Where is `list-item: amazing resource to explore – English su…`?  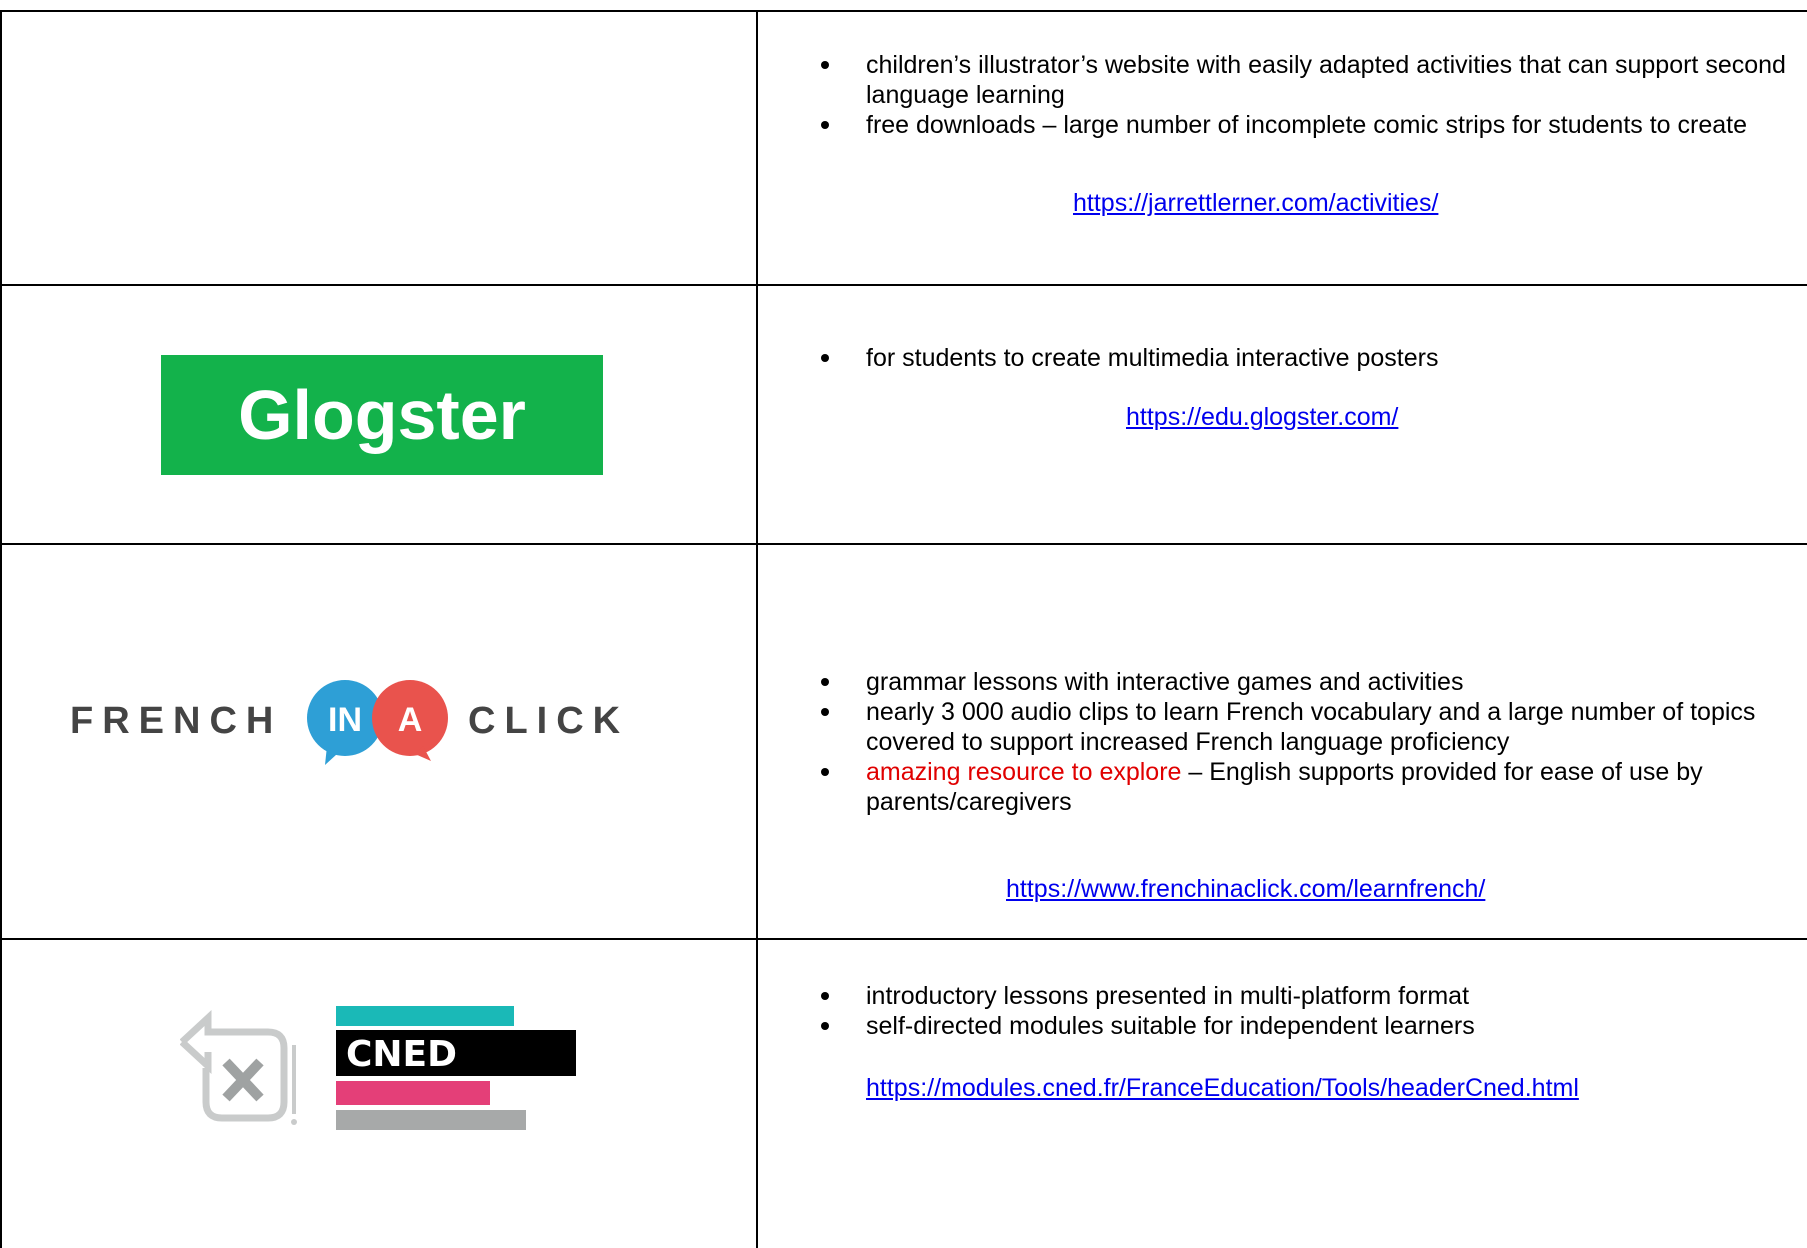 list-item: amazing resource to explore – English su… is located at coordinates (1278, 787).